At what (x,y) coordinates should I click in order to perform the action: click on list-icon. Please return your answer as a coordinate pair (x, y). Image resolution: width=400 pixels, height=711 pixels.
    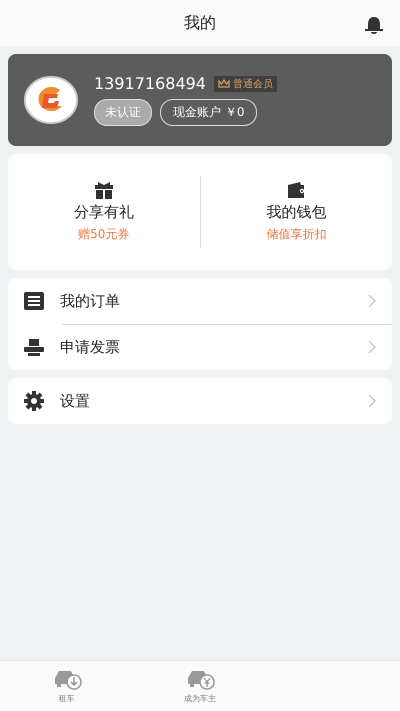
    Looking at the image, I should click on (34, 301).